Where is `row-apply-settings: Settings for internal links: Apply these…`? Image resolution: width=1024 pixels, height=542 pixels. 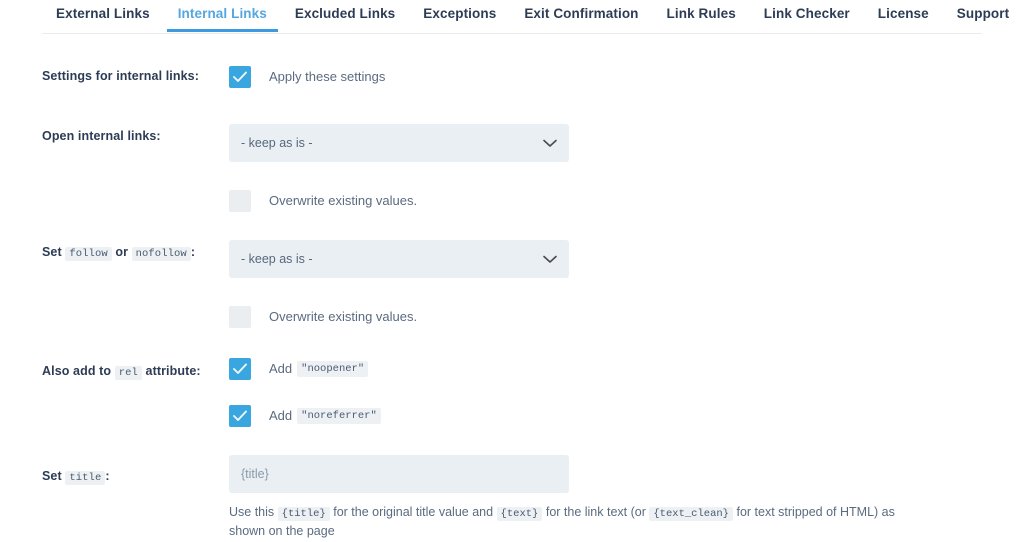 row-apply-settings: Settings for internal links: Apply these… is located at coordinates (512, 77).